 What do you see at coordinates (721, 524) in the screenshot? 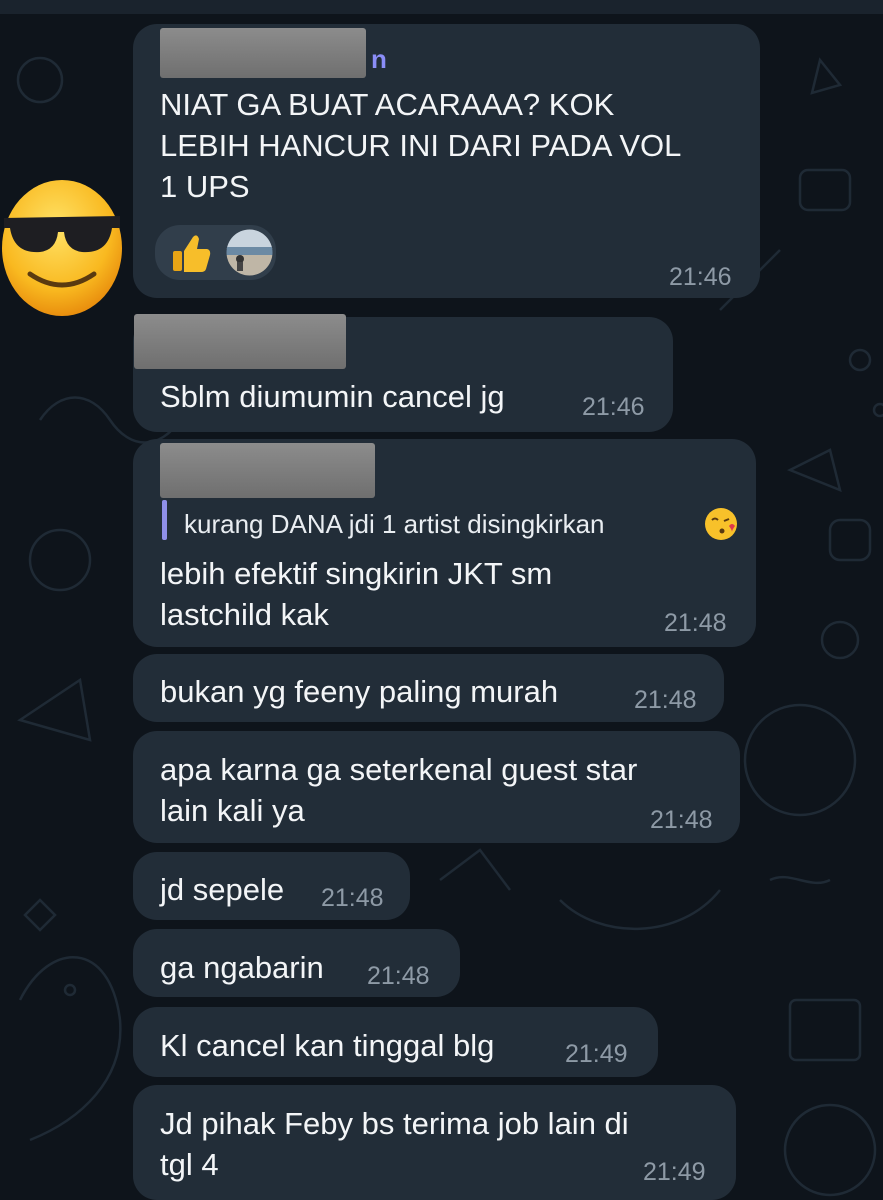
I see `kissing-face-icon` at bounding box center [721, 524].